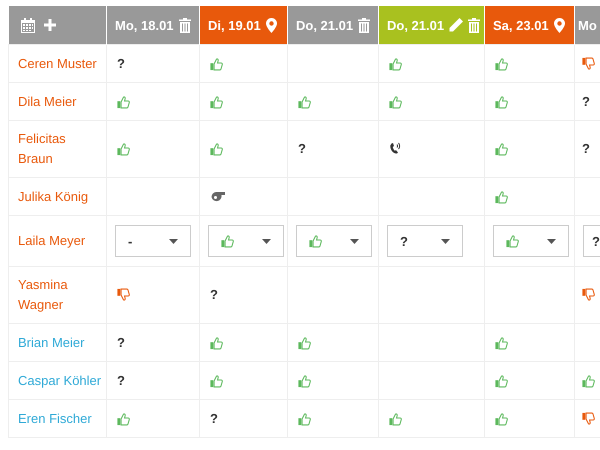 The image size is (600, 450). Describe the element at coordinates (395, 149) in the screenshot. I see `phone-icon` at that location.